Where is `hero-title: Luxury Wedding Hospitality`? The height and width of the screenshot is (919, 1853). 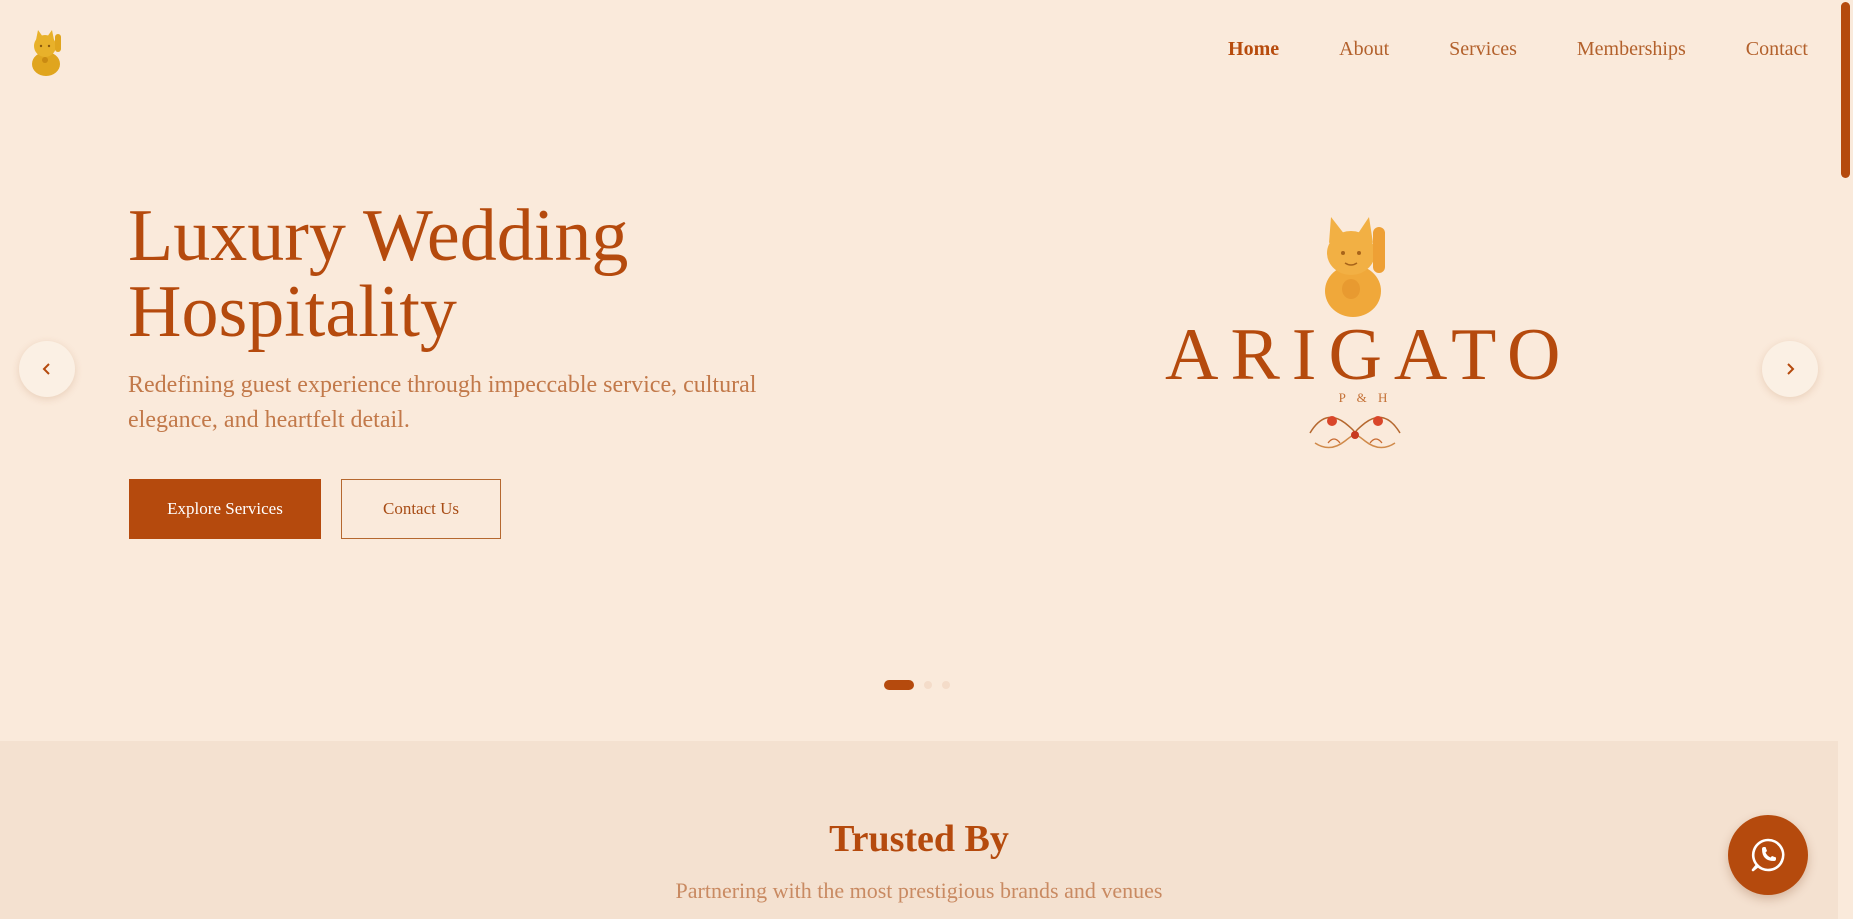
hero-title: Luxury Wedding Hospitality is located at coordinates (478, 274).